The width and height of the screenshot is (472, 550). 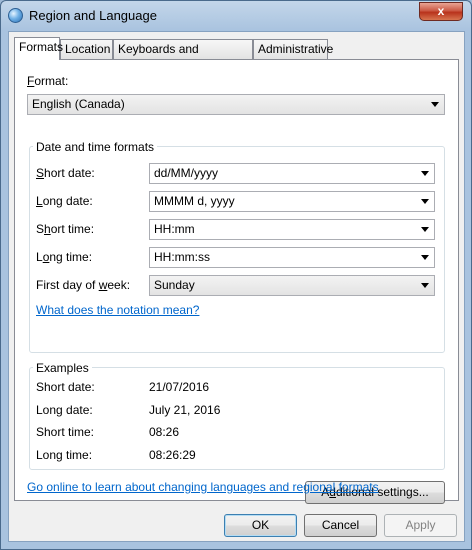 What do you see at coordinates (62, 368) in the screenshot?
I see `examples-title: Examples` at bounding box center [62, 368].